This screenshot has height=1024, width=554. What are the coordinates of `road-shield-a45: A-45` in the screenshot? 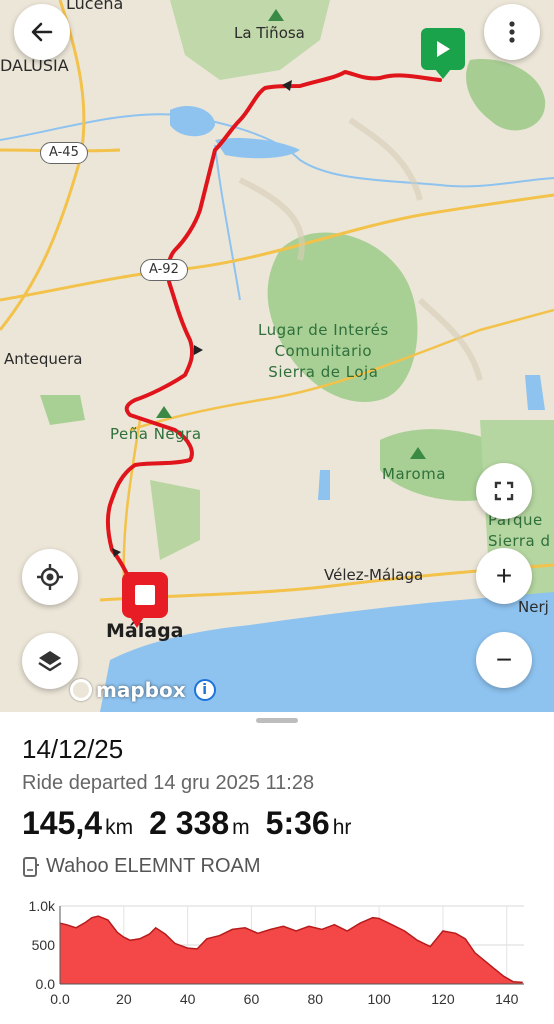 It's located at (64, 153).